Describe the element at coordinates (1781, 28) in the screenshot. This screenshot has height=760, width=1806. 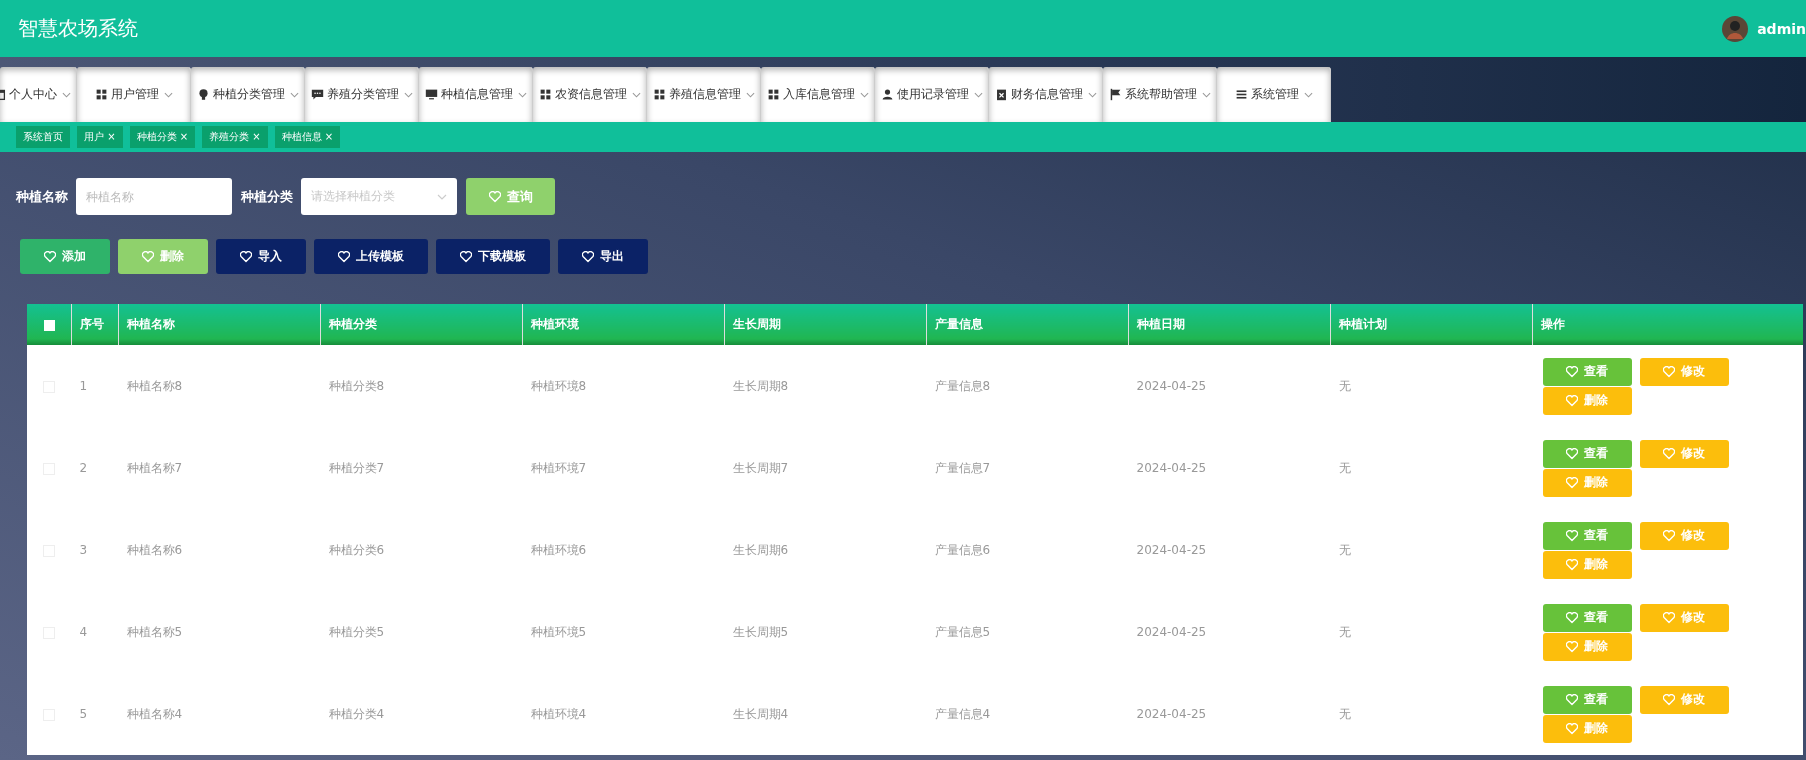
I see `user-name: admin` at that location.